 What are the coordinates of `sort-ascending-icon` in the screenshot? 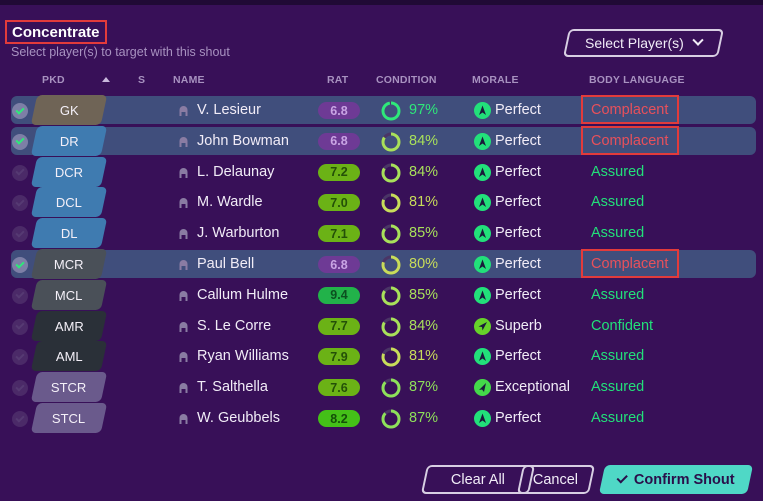 It's located at (106, 79).